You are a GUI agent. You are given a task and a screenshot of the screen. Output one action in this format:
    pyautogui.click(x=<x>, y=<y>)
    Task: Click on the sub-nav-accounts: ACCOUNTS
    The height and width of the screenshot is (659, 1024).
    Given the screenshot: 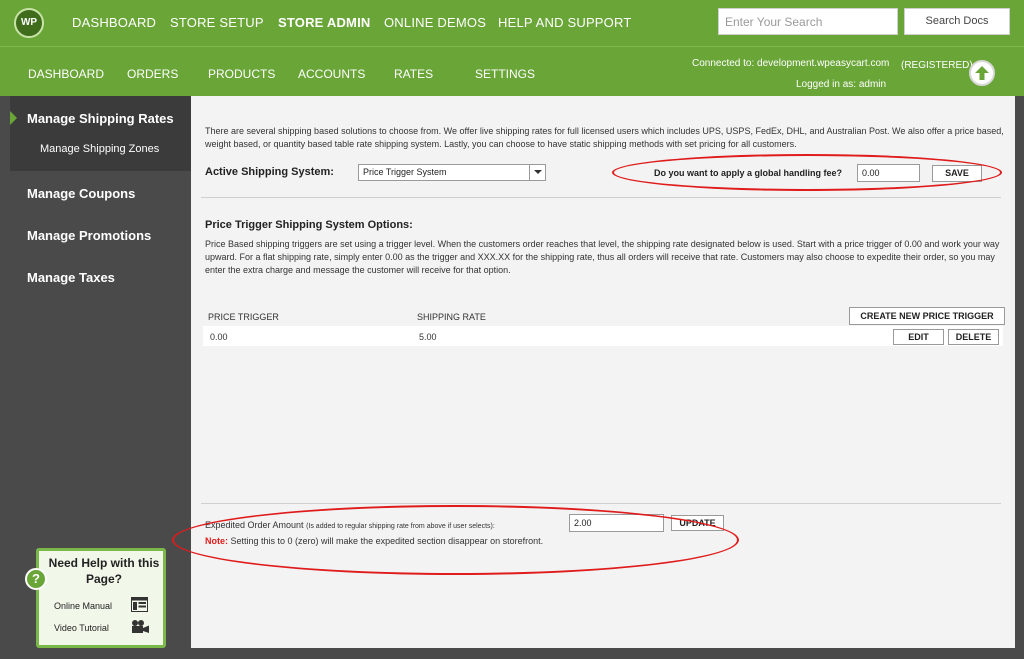 What is the action you would take?
    pyautogui.click(x=331, y=74)
    